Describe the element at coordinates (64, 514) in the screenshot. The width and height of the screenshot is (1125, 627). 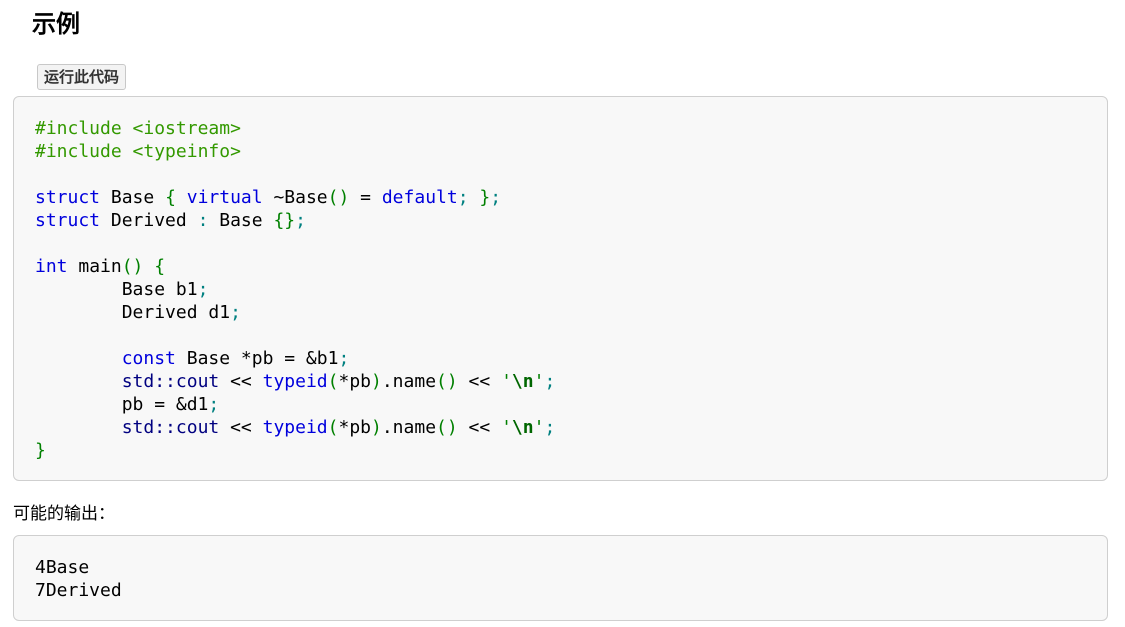
I see `output-label: 可能的输出：` at that location.